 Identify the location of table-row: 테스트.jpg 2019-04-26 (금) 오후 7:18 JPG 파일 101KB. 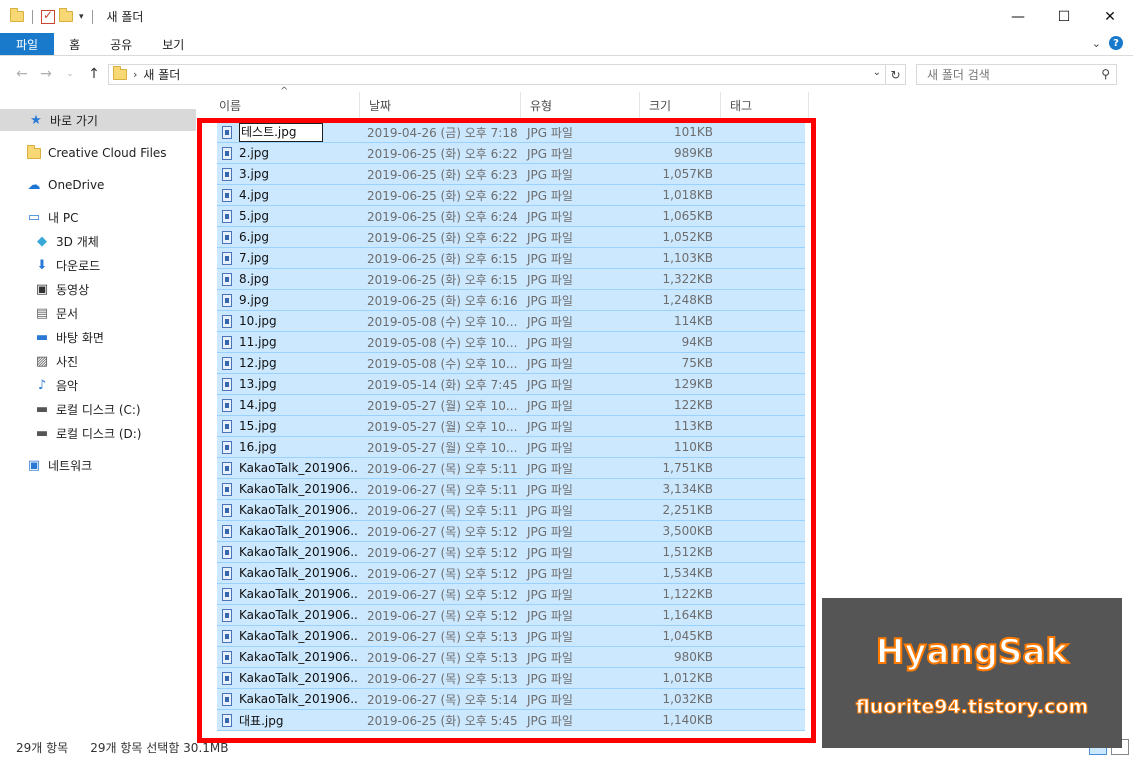
(511, 132).